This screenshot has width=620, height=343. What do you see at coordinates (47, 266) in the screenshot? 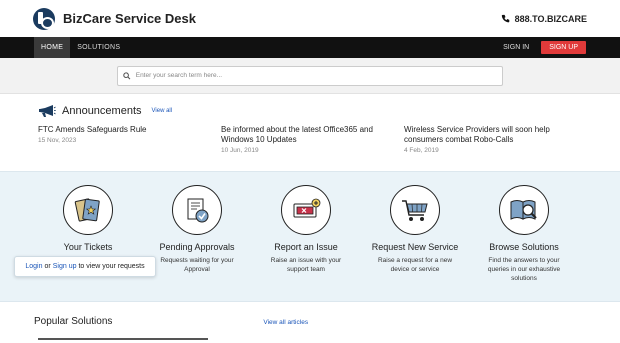
I see `login-or-text: or` at bounding box center [47, 266].